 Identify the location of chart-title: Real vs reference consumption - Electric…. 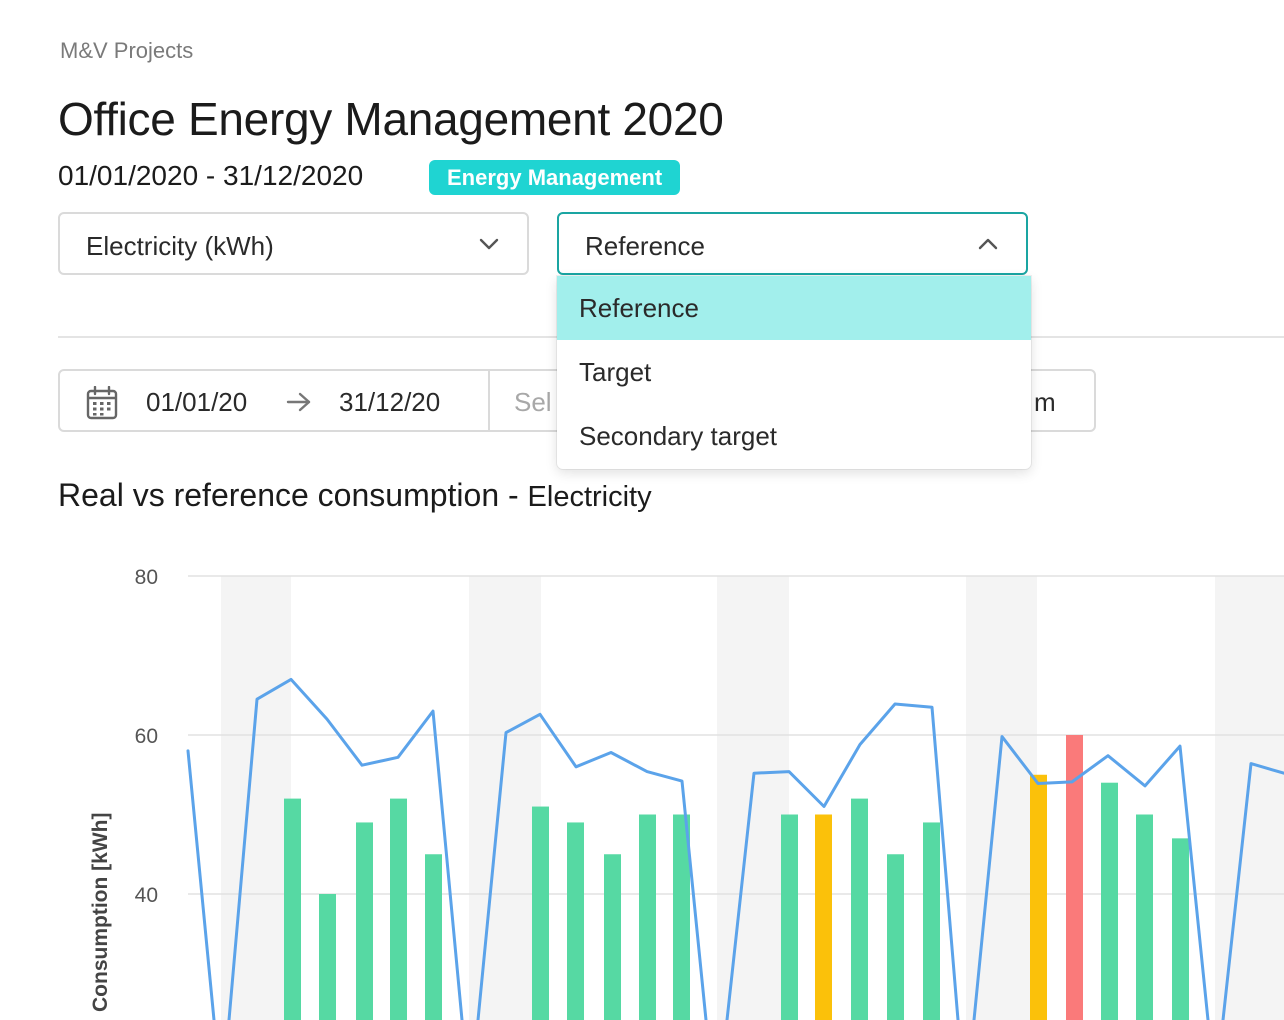
(355, 495).